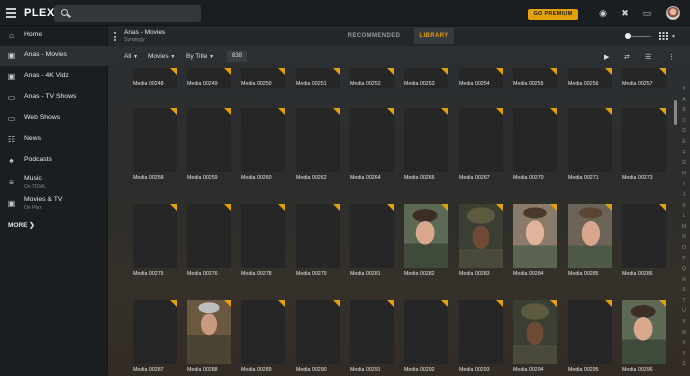  What do you see at coordinates (684, 269) in the screenshot?
I see `alphabet-jump-letter: Q` at bounding box center [684, 269].